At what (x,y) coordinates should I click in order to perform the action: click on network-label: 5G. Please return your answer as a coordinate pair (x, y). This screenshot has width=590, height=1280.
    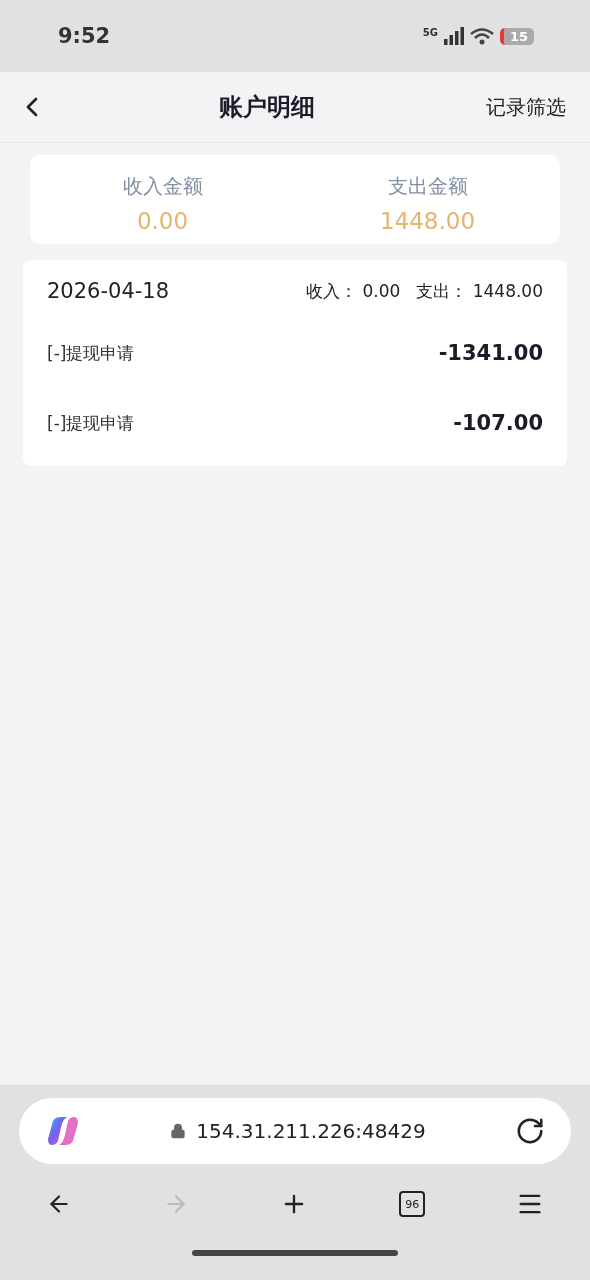
    Looking at the image, I should click on (430, 32).